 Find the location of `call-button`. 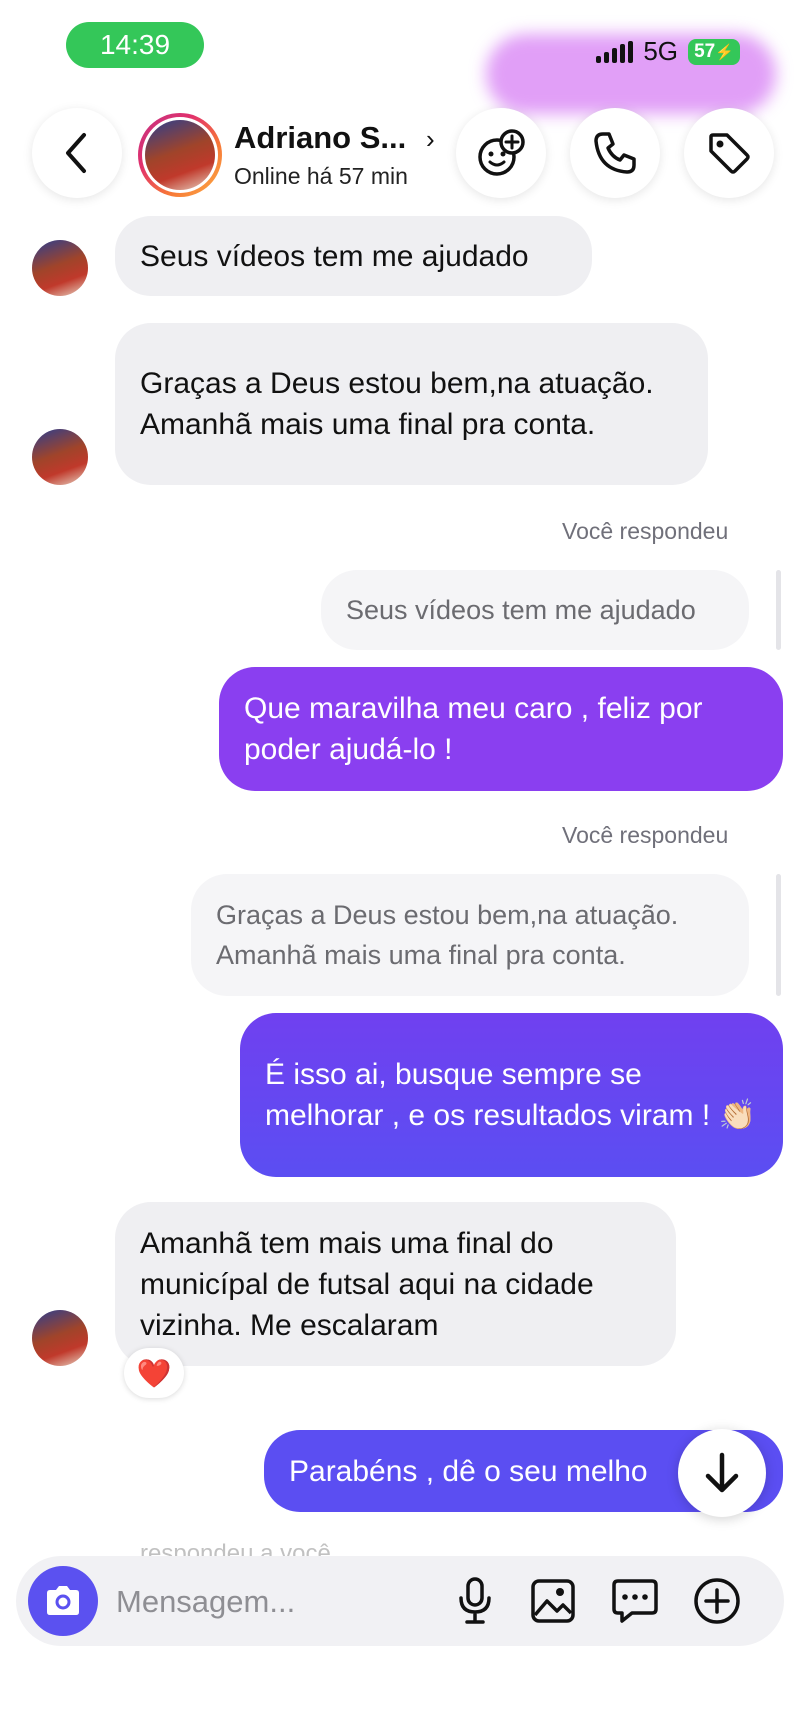

call-button is located at coordinates (615, 153).